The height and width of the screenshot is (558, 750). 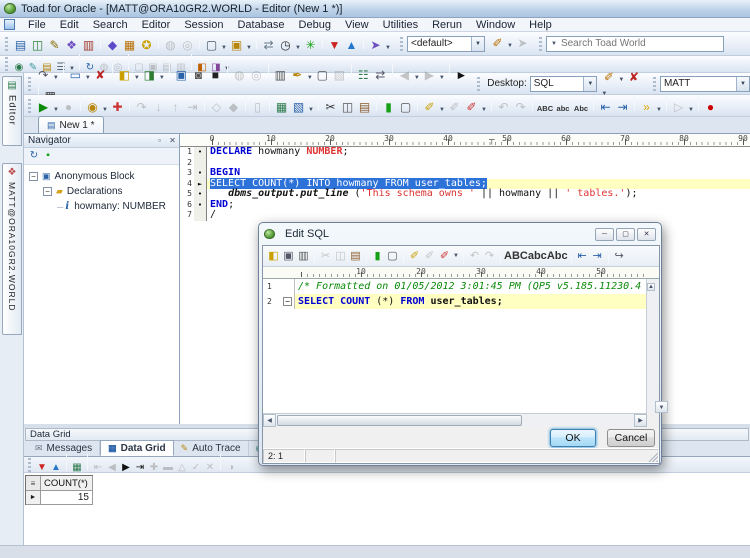 What do you see at coordinates (71, 124) in the screenshot?
I see `tab-new-1: ▤ New 1 *` at bounding box center [71, 124].